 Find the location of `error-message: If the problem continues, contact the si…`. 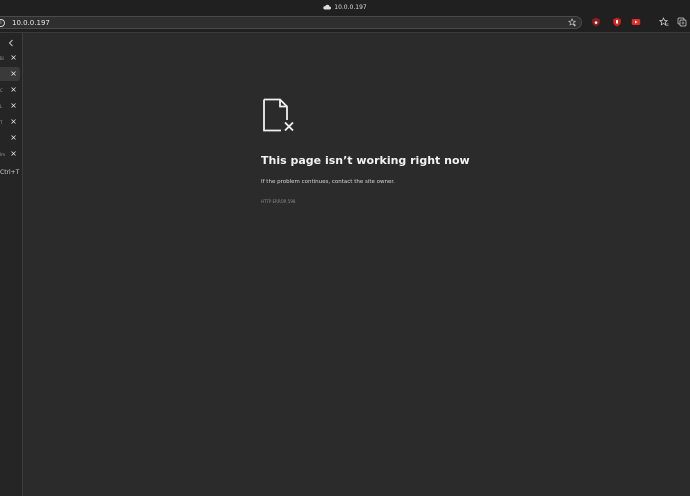

error-message: If the problem continues, contact the si… is located at coordinates (328, 182).